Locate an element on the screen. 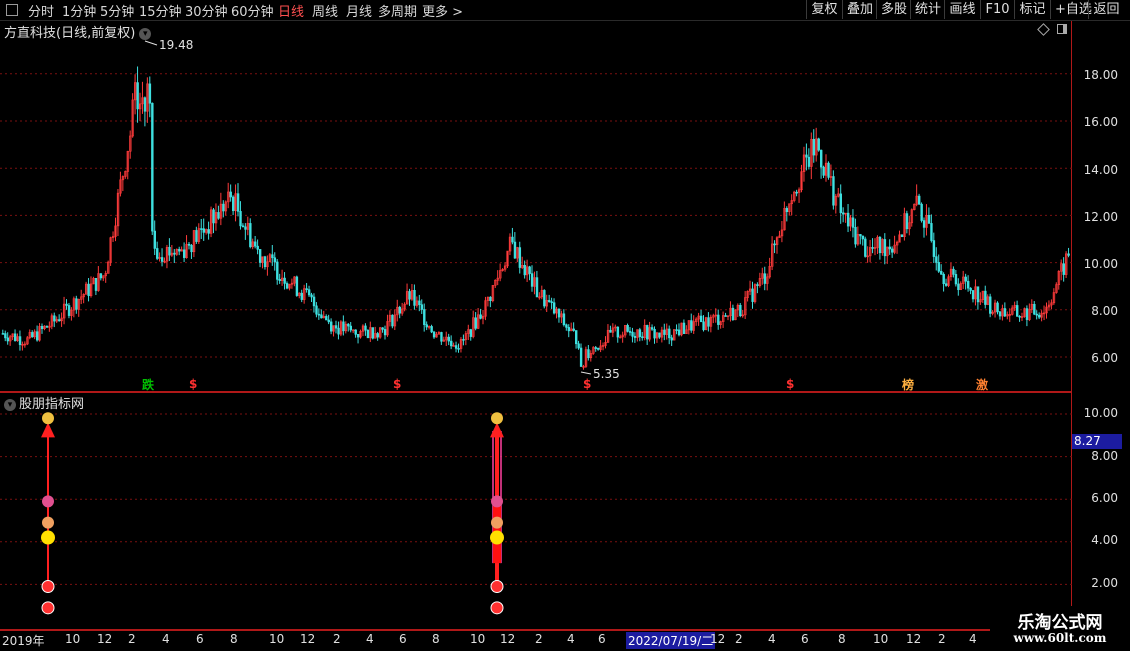 This screenshot has width=1130, height=651. indicator-y-tick: 2.00 is located at coordinates (1104, 583).